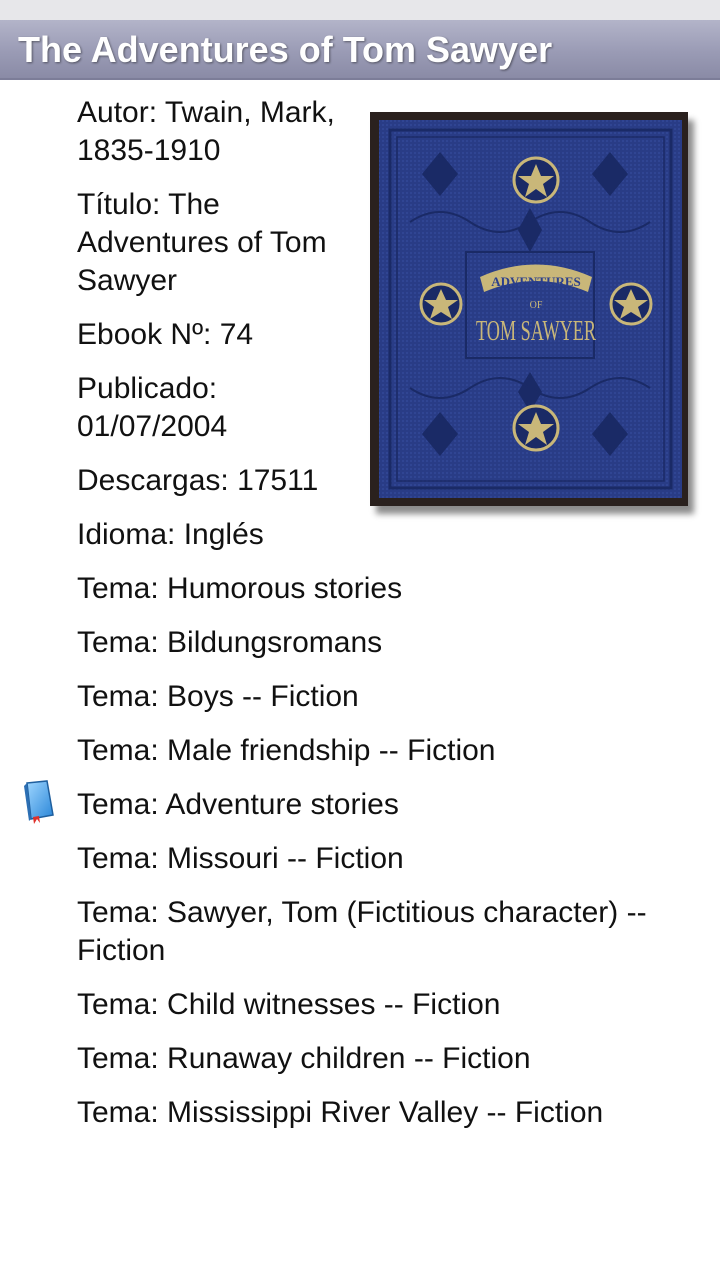 This screenshot has height=1280, width=720. What do you see at coordinates (360, 10) in the screenshot?
I see `status-bar` at bounding box center [360, 10].